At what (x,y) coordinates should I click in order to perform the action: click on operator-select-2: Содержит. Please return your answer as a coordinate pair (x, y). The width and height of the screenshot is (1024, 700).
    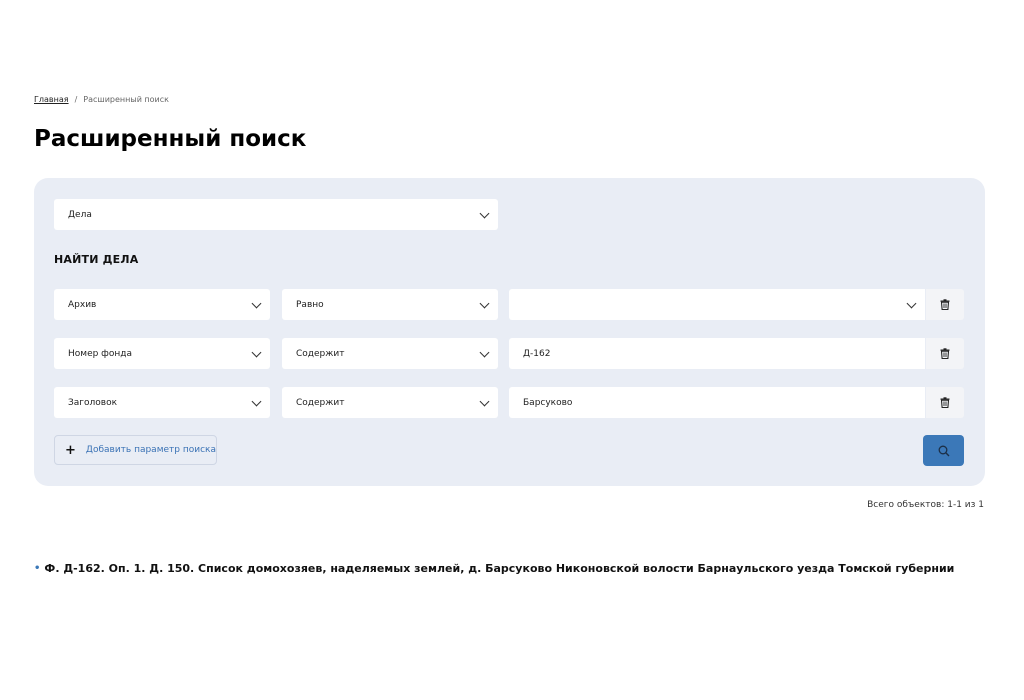
    Looking at the image, I should click on (390, 353).